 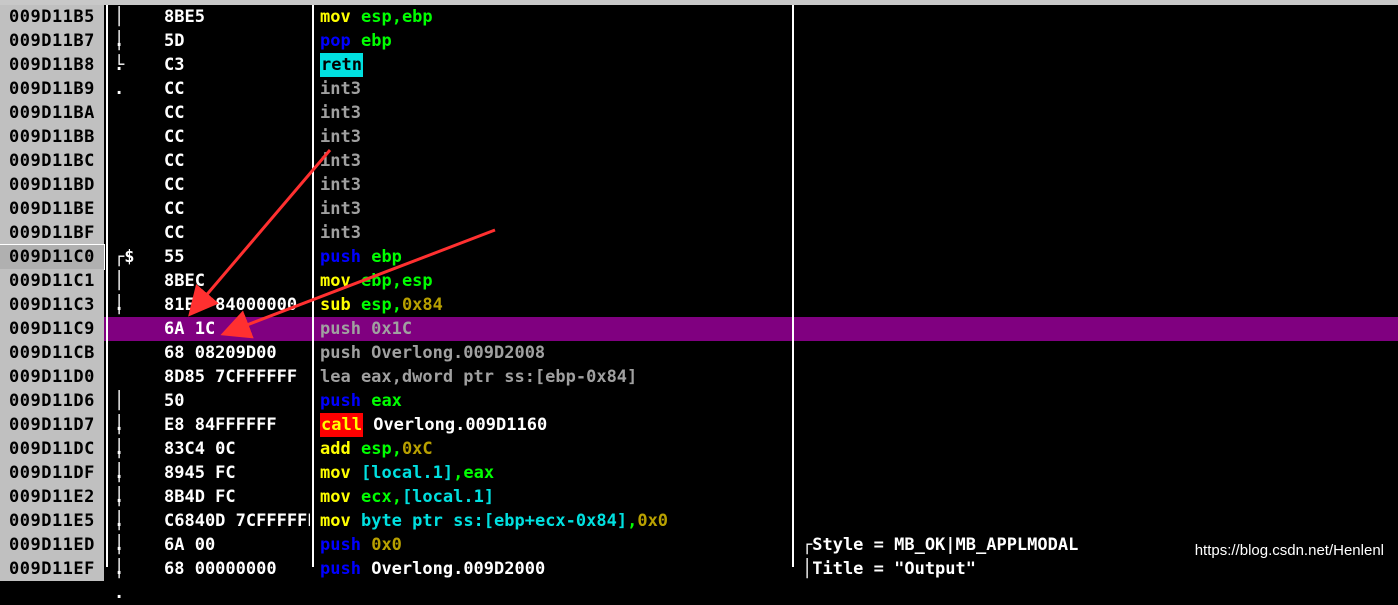 What do you see at coordinates (200, 497) in the screenshot?
I see `row-hex-bytes: 8B4D FC` at bounding box center [200, 497].